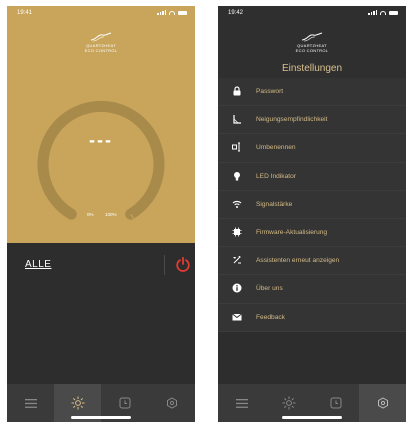 The height and width of the screenshot is (424, 411). Describe the element at coordinates (292, 233) in the screenshot. I see `menu-item-label: Firmware-Aktualisierung` at that location.